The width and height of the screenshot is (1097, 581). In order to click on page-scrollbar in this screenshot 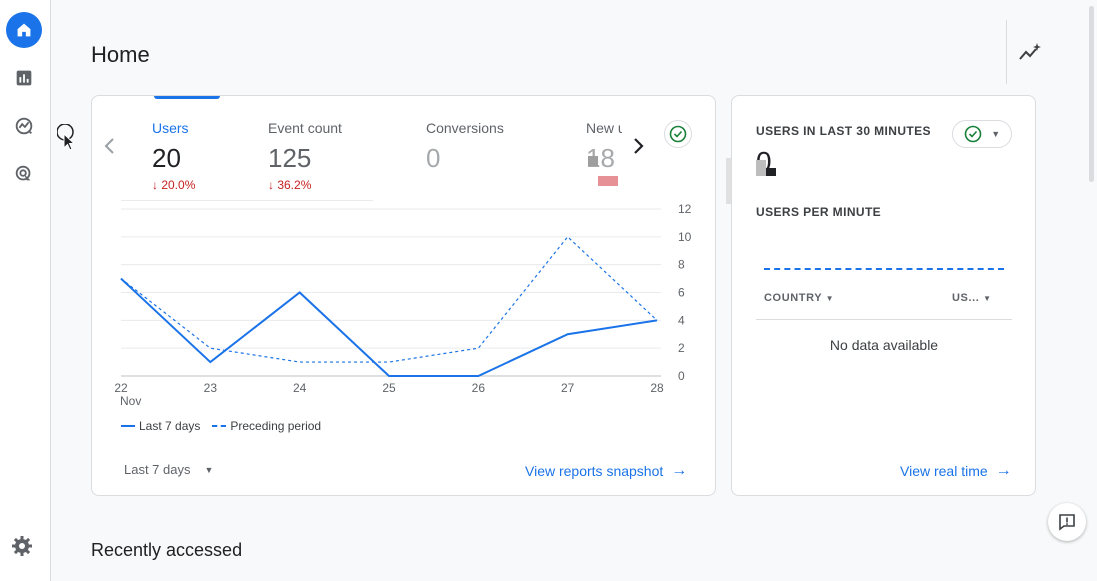, I will do `click(1091, 94)`.